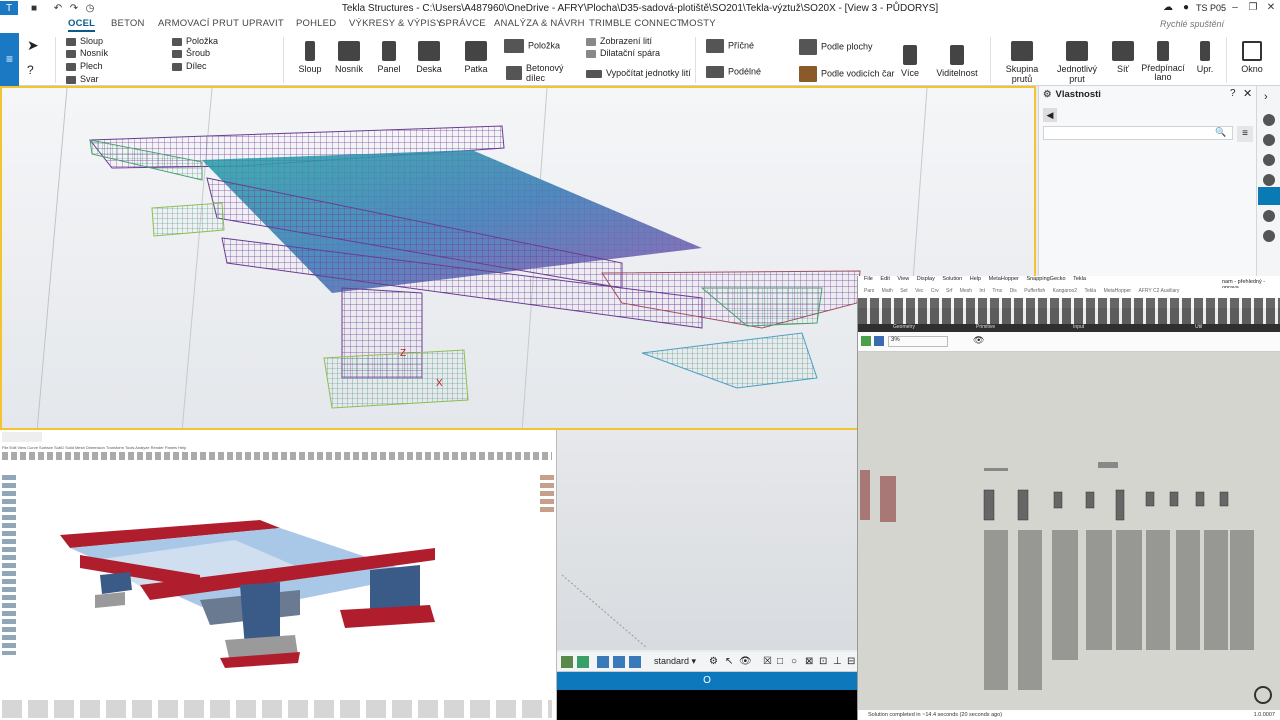 This screenshot has width=1280, height=720. What do you see at coordinates (82, 79) in the screenshot?
I see `ribbon-svar: Svar` at bounding box center [82, 79].